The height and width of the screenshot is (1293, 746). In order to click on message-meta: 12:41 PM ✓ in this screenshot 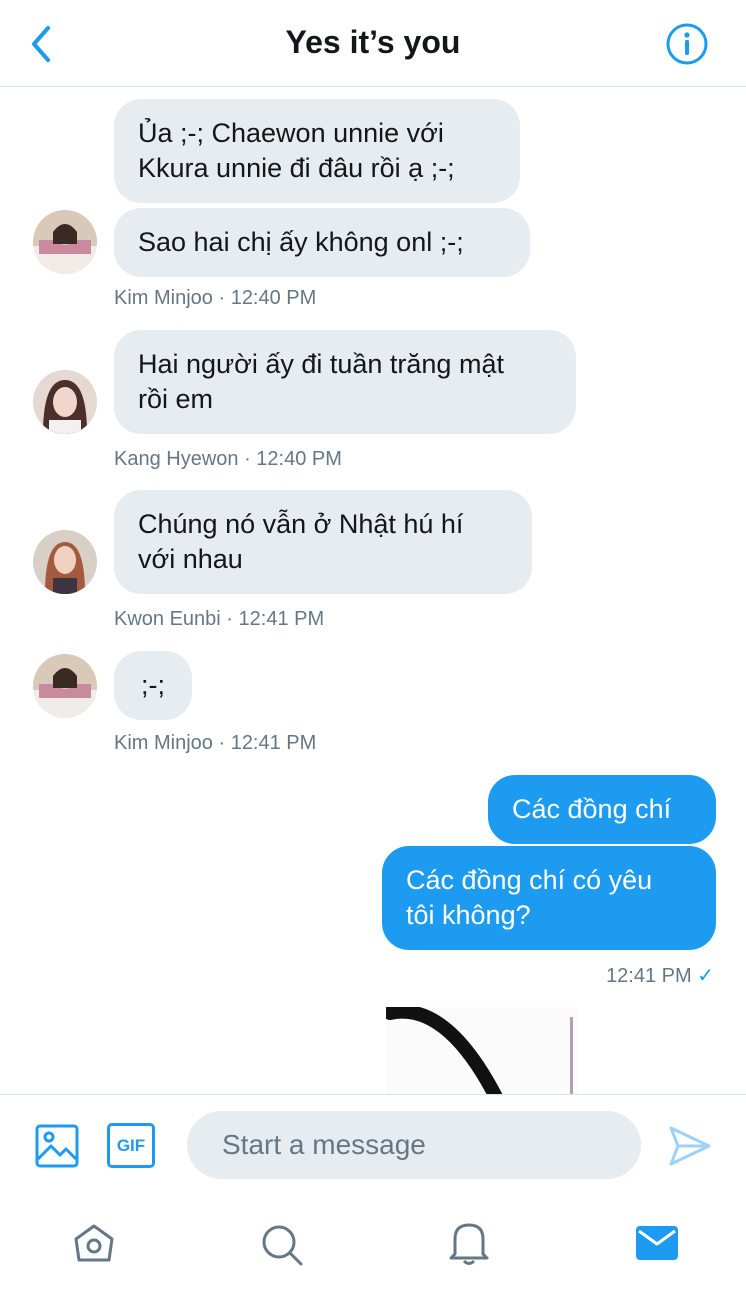, I will do `click(660, 975)`.